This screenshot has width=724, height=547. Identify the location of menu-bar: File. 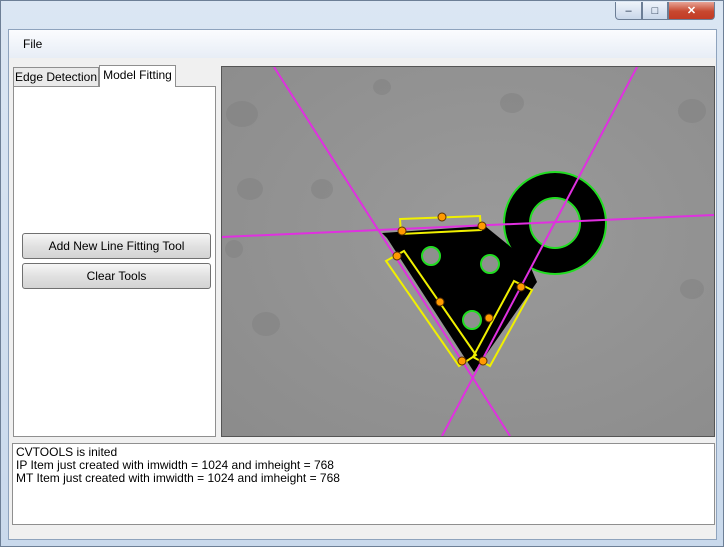
(362, 44).